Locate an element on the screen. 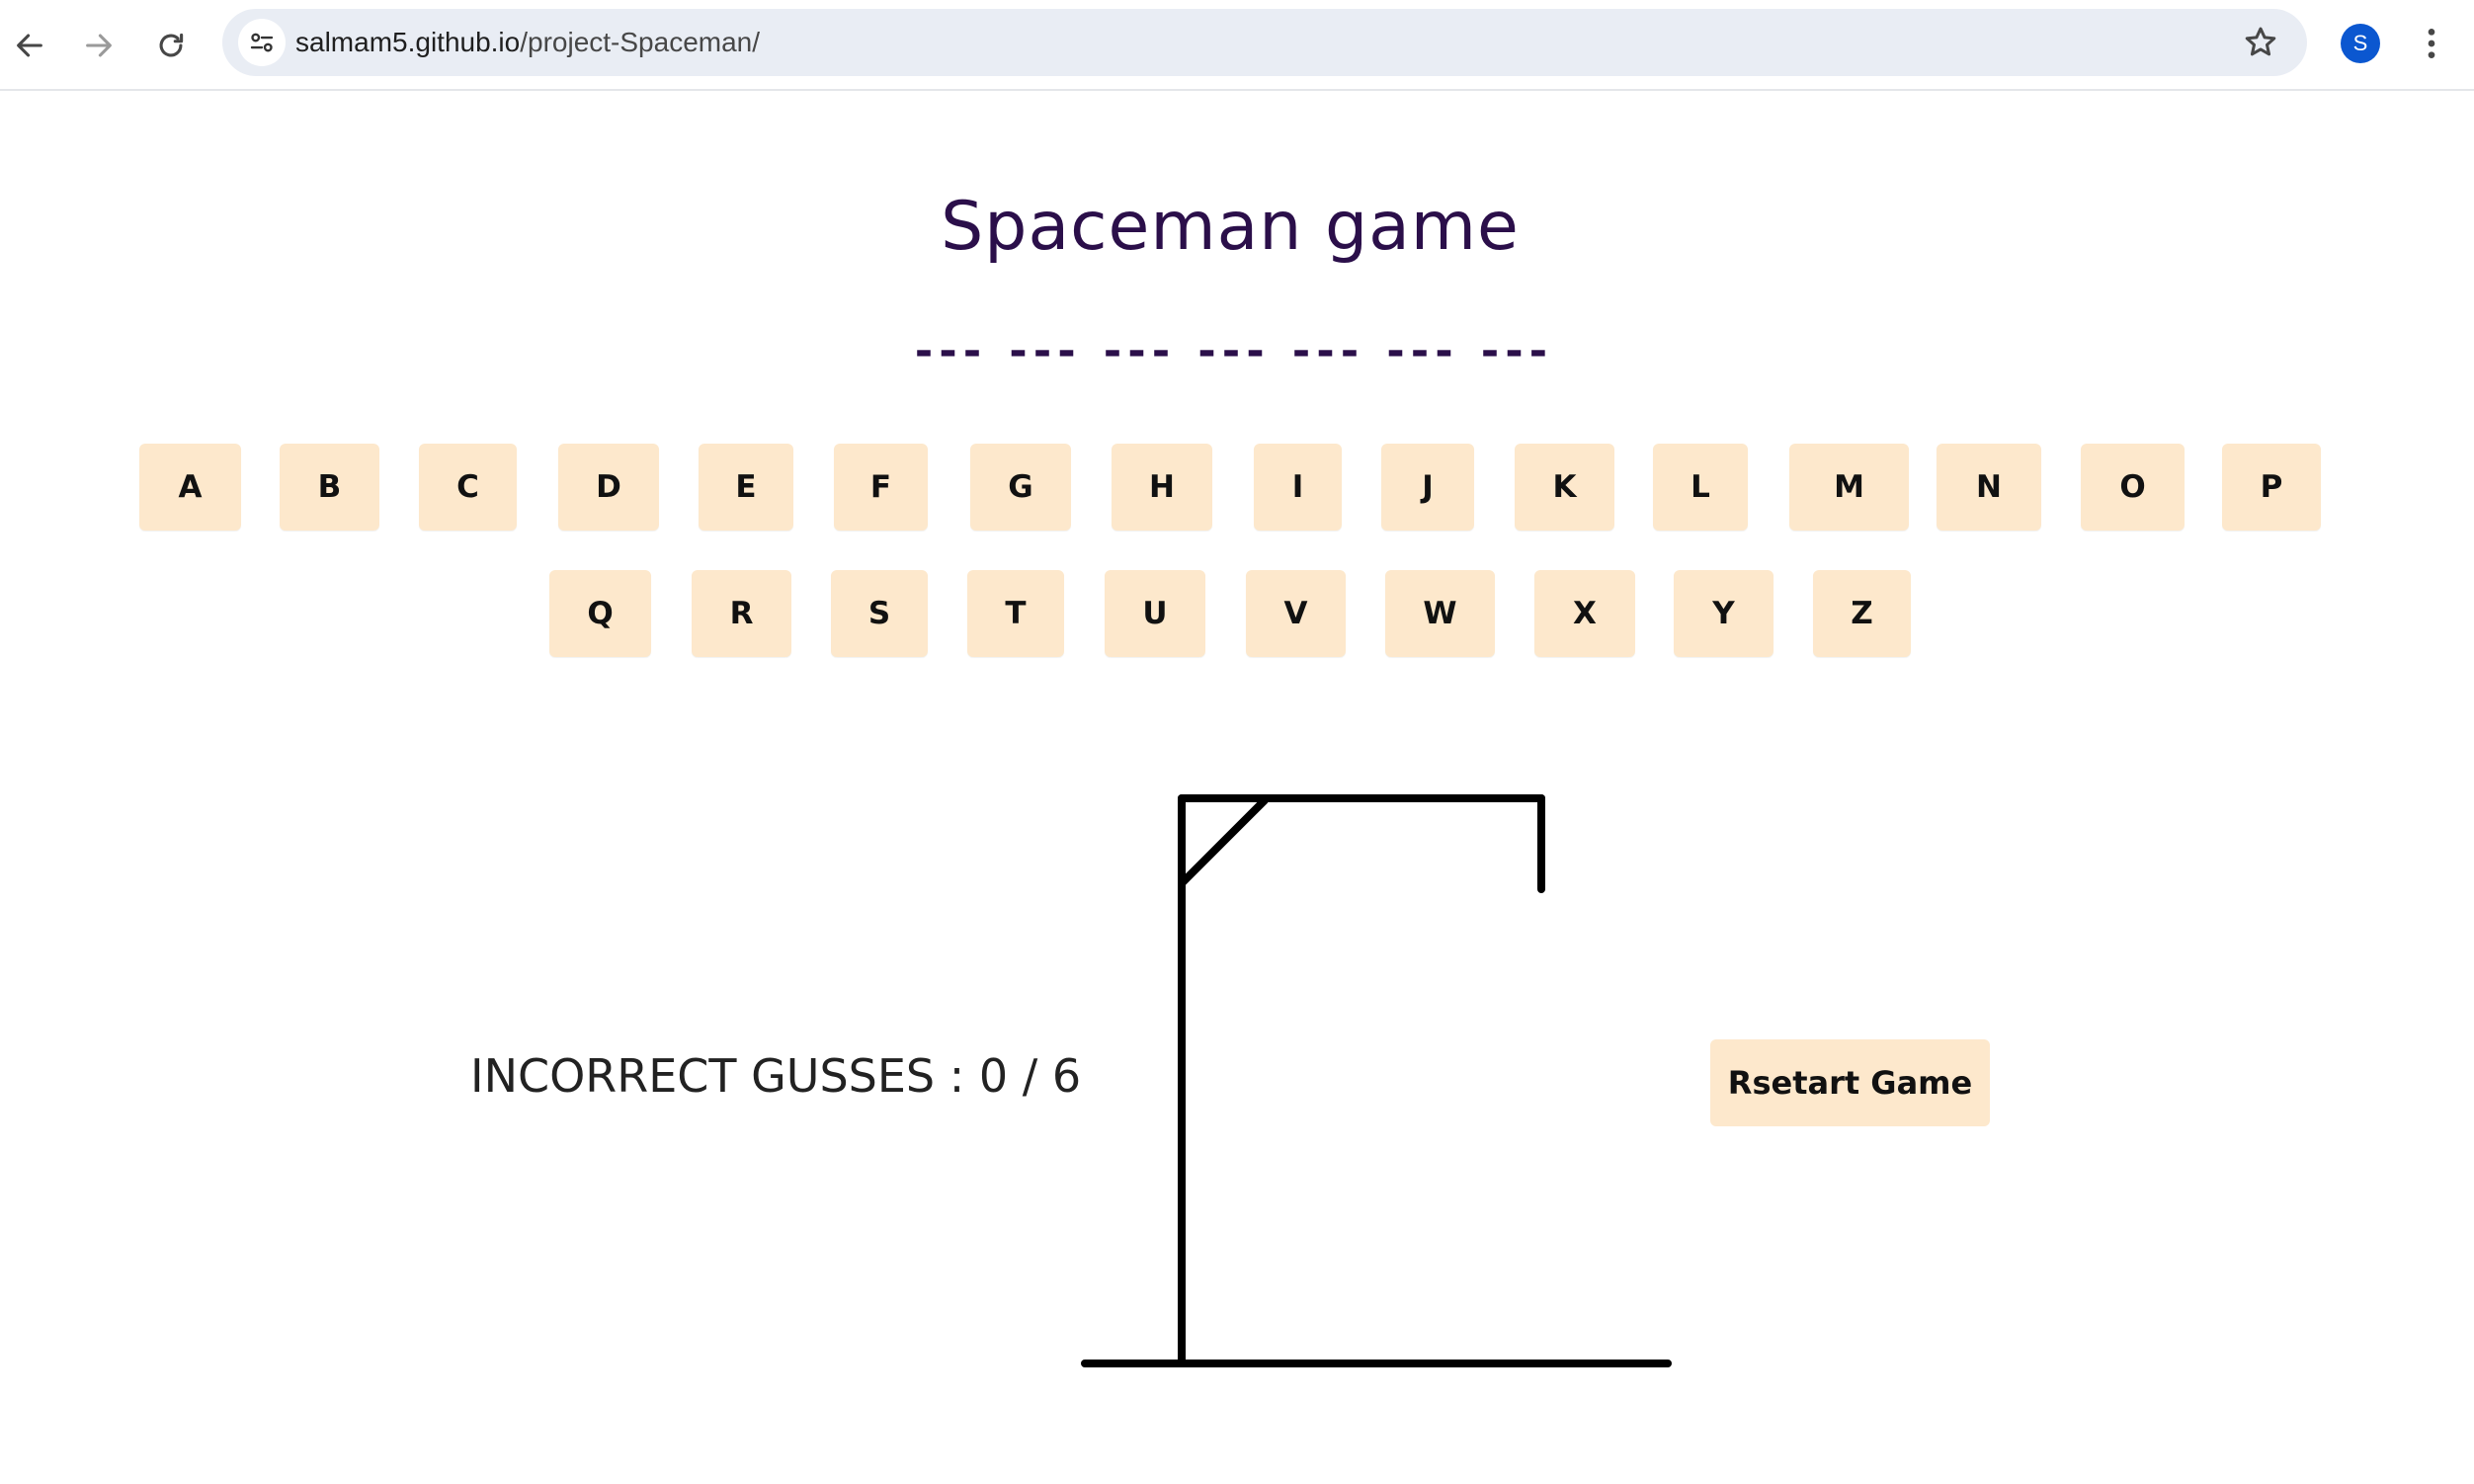  arrow-right-icon is located at coordinates (99, 45).